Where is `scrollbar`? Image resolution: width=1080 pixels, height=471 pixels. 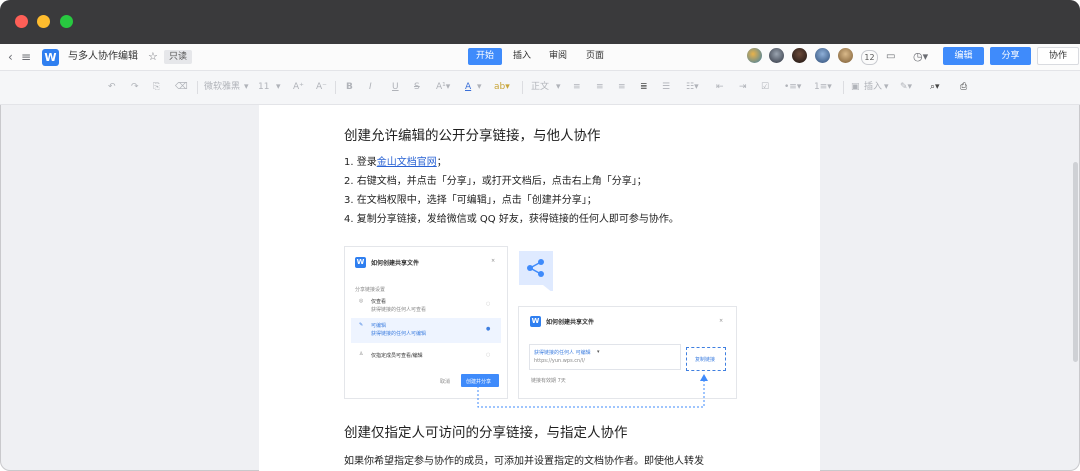
scrollbar is located at coordinates (1075, 262).